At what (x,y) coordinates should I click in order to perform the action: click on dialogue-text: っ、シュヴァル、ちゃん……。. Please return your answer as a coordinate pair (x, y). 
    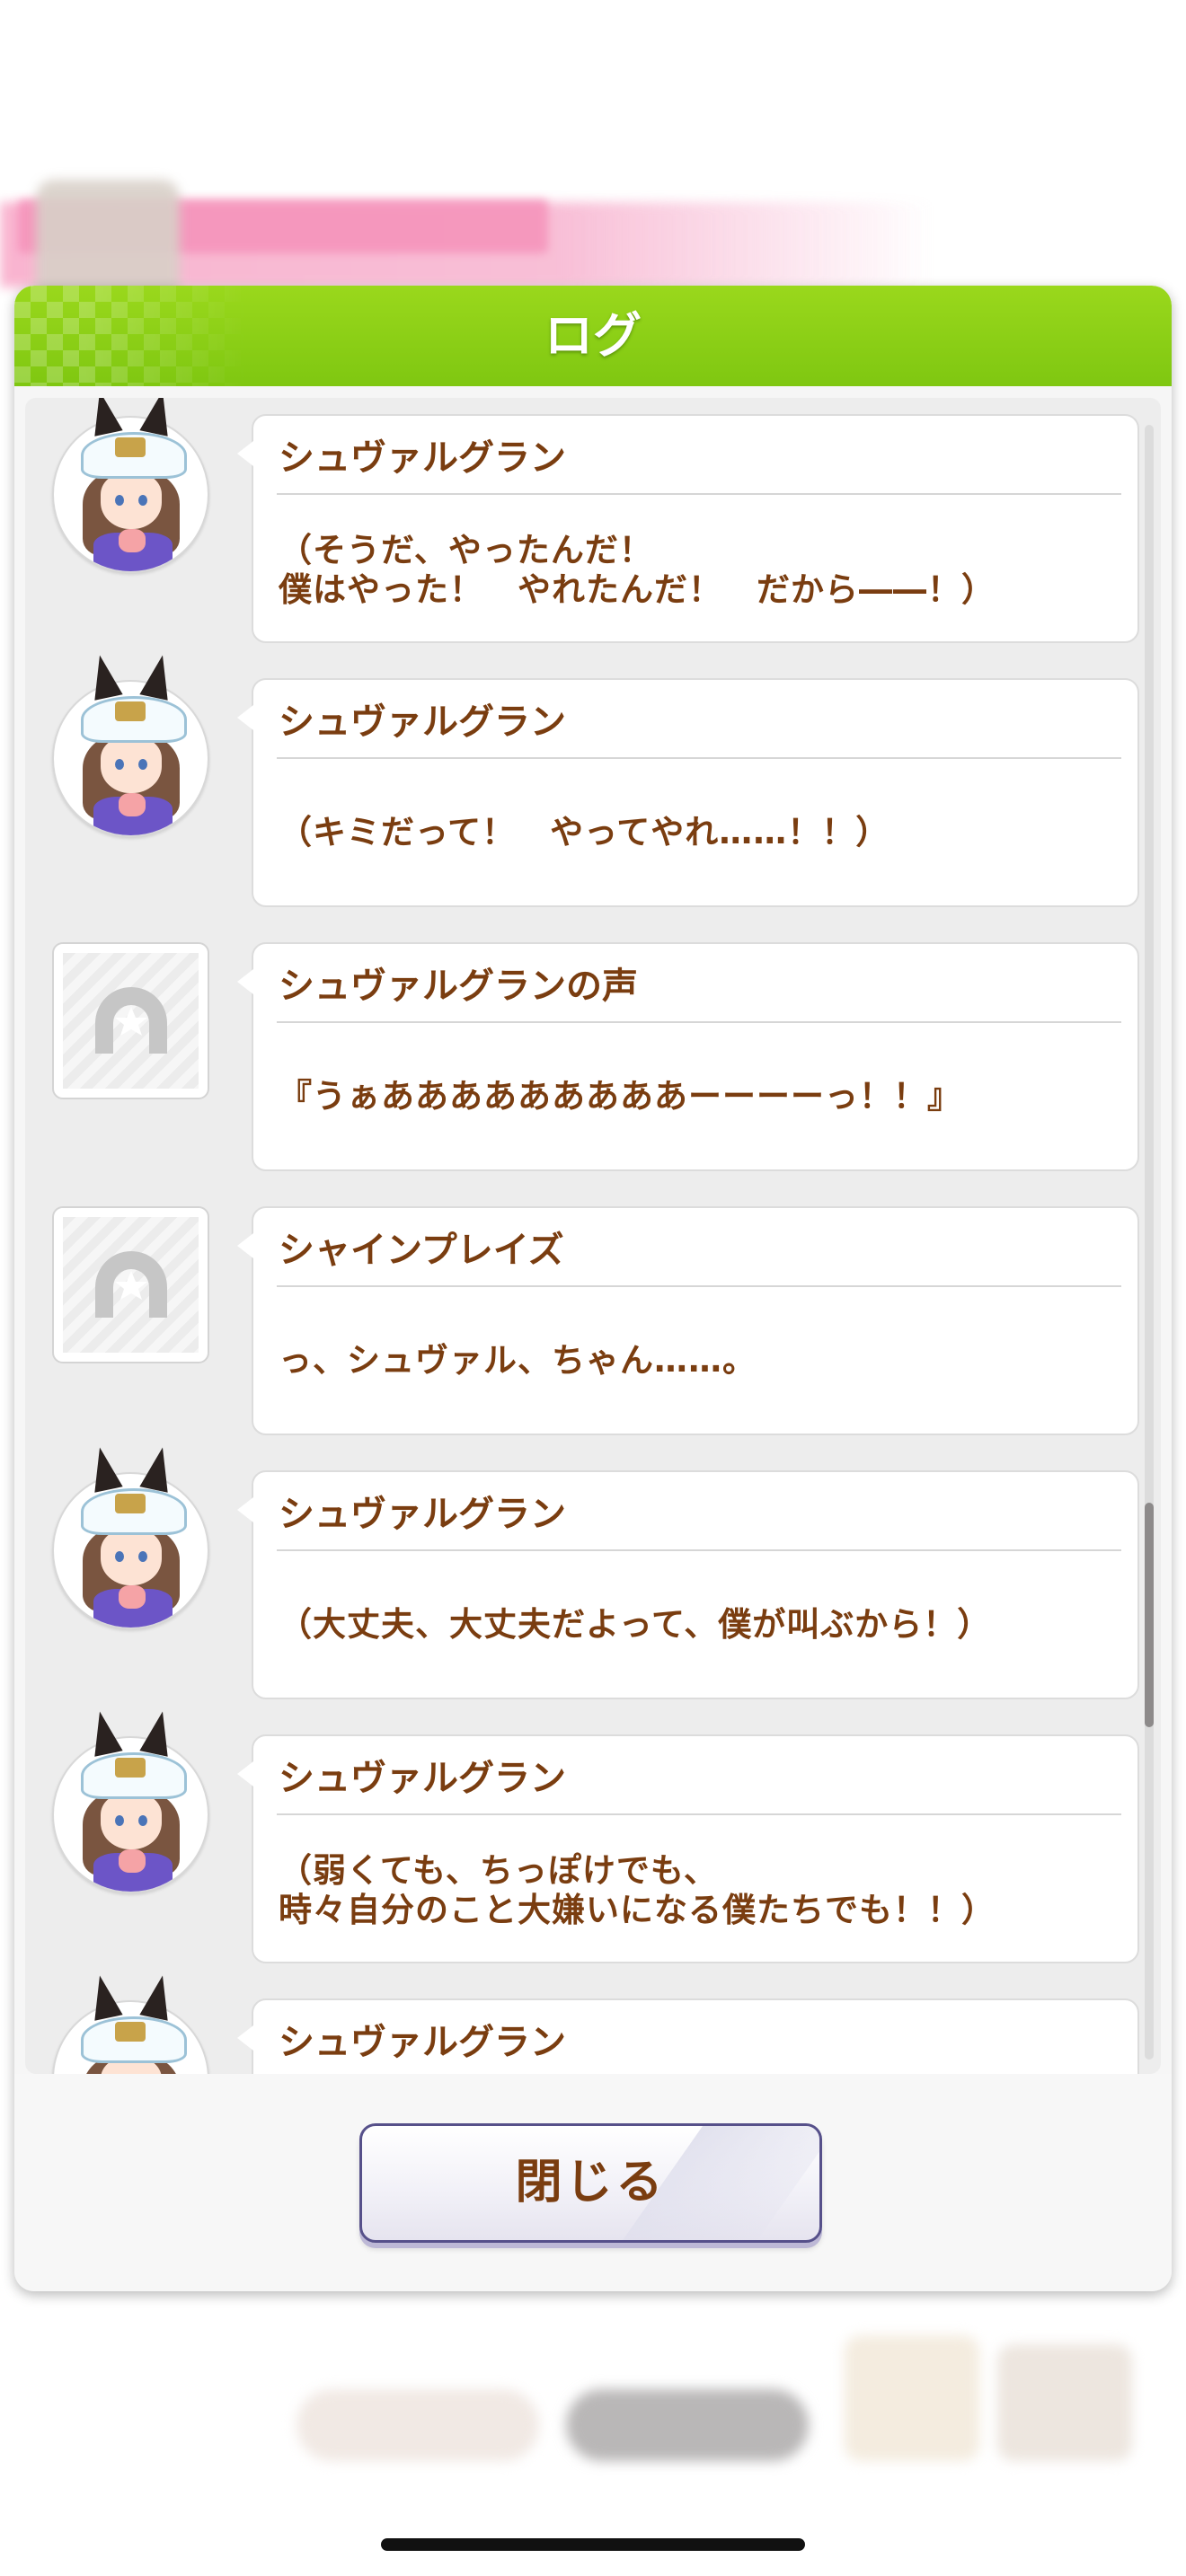
    Looking at the image, I should click on (518, 1360).